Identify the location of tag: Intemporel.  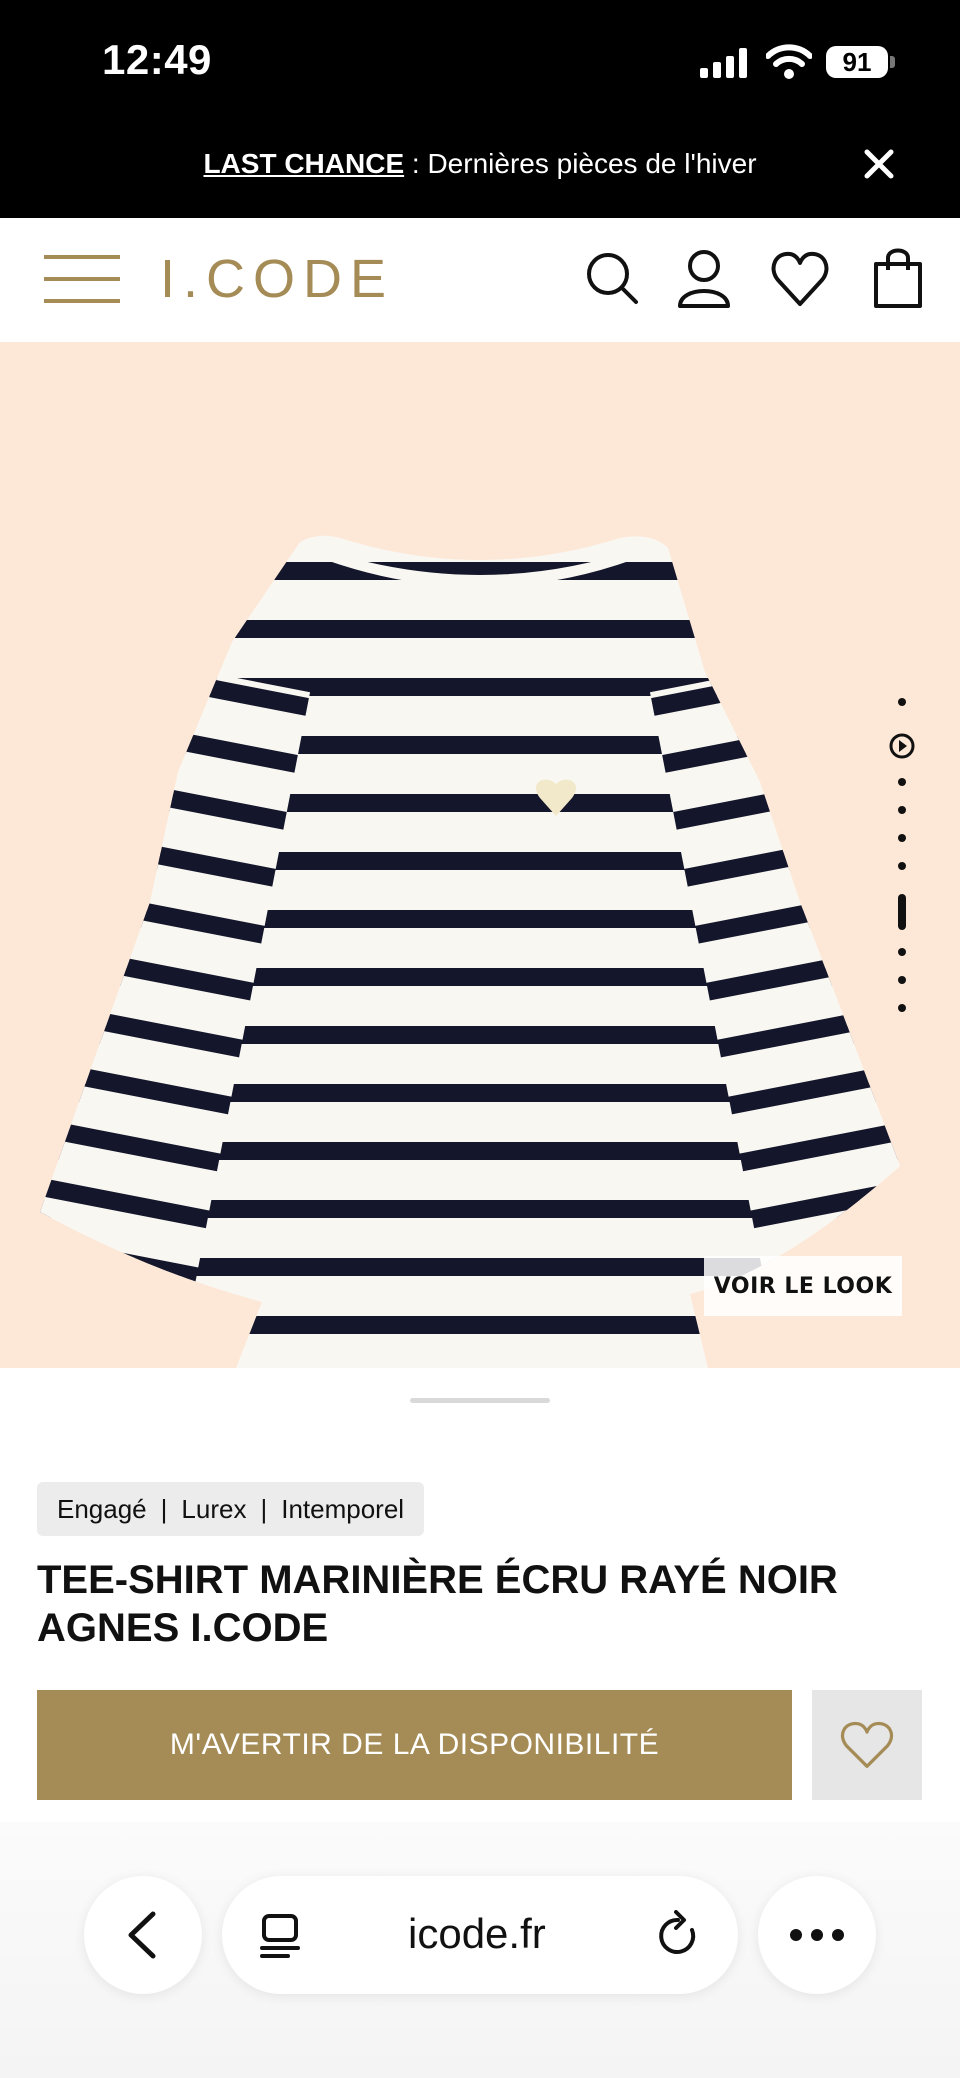
(343, 1508).